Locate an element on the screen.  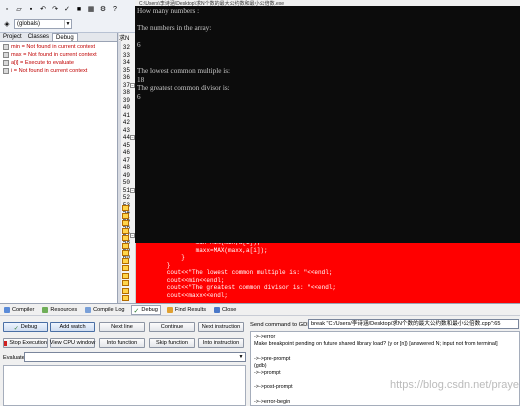
line-number: 47 is located at coordinates (126, 160).